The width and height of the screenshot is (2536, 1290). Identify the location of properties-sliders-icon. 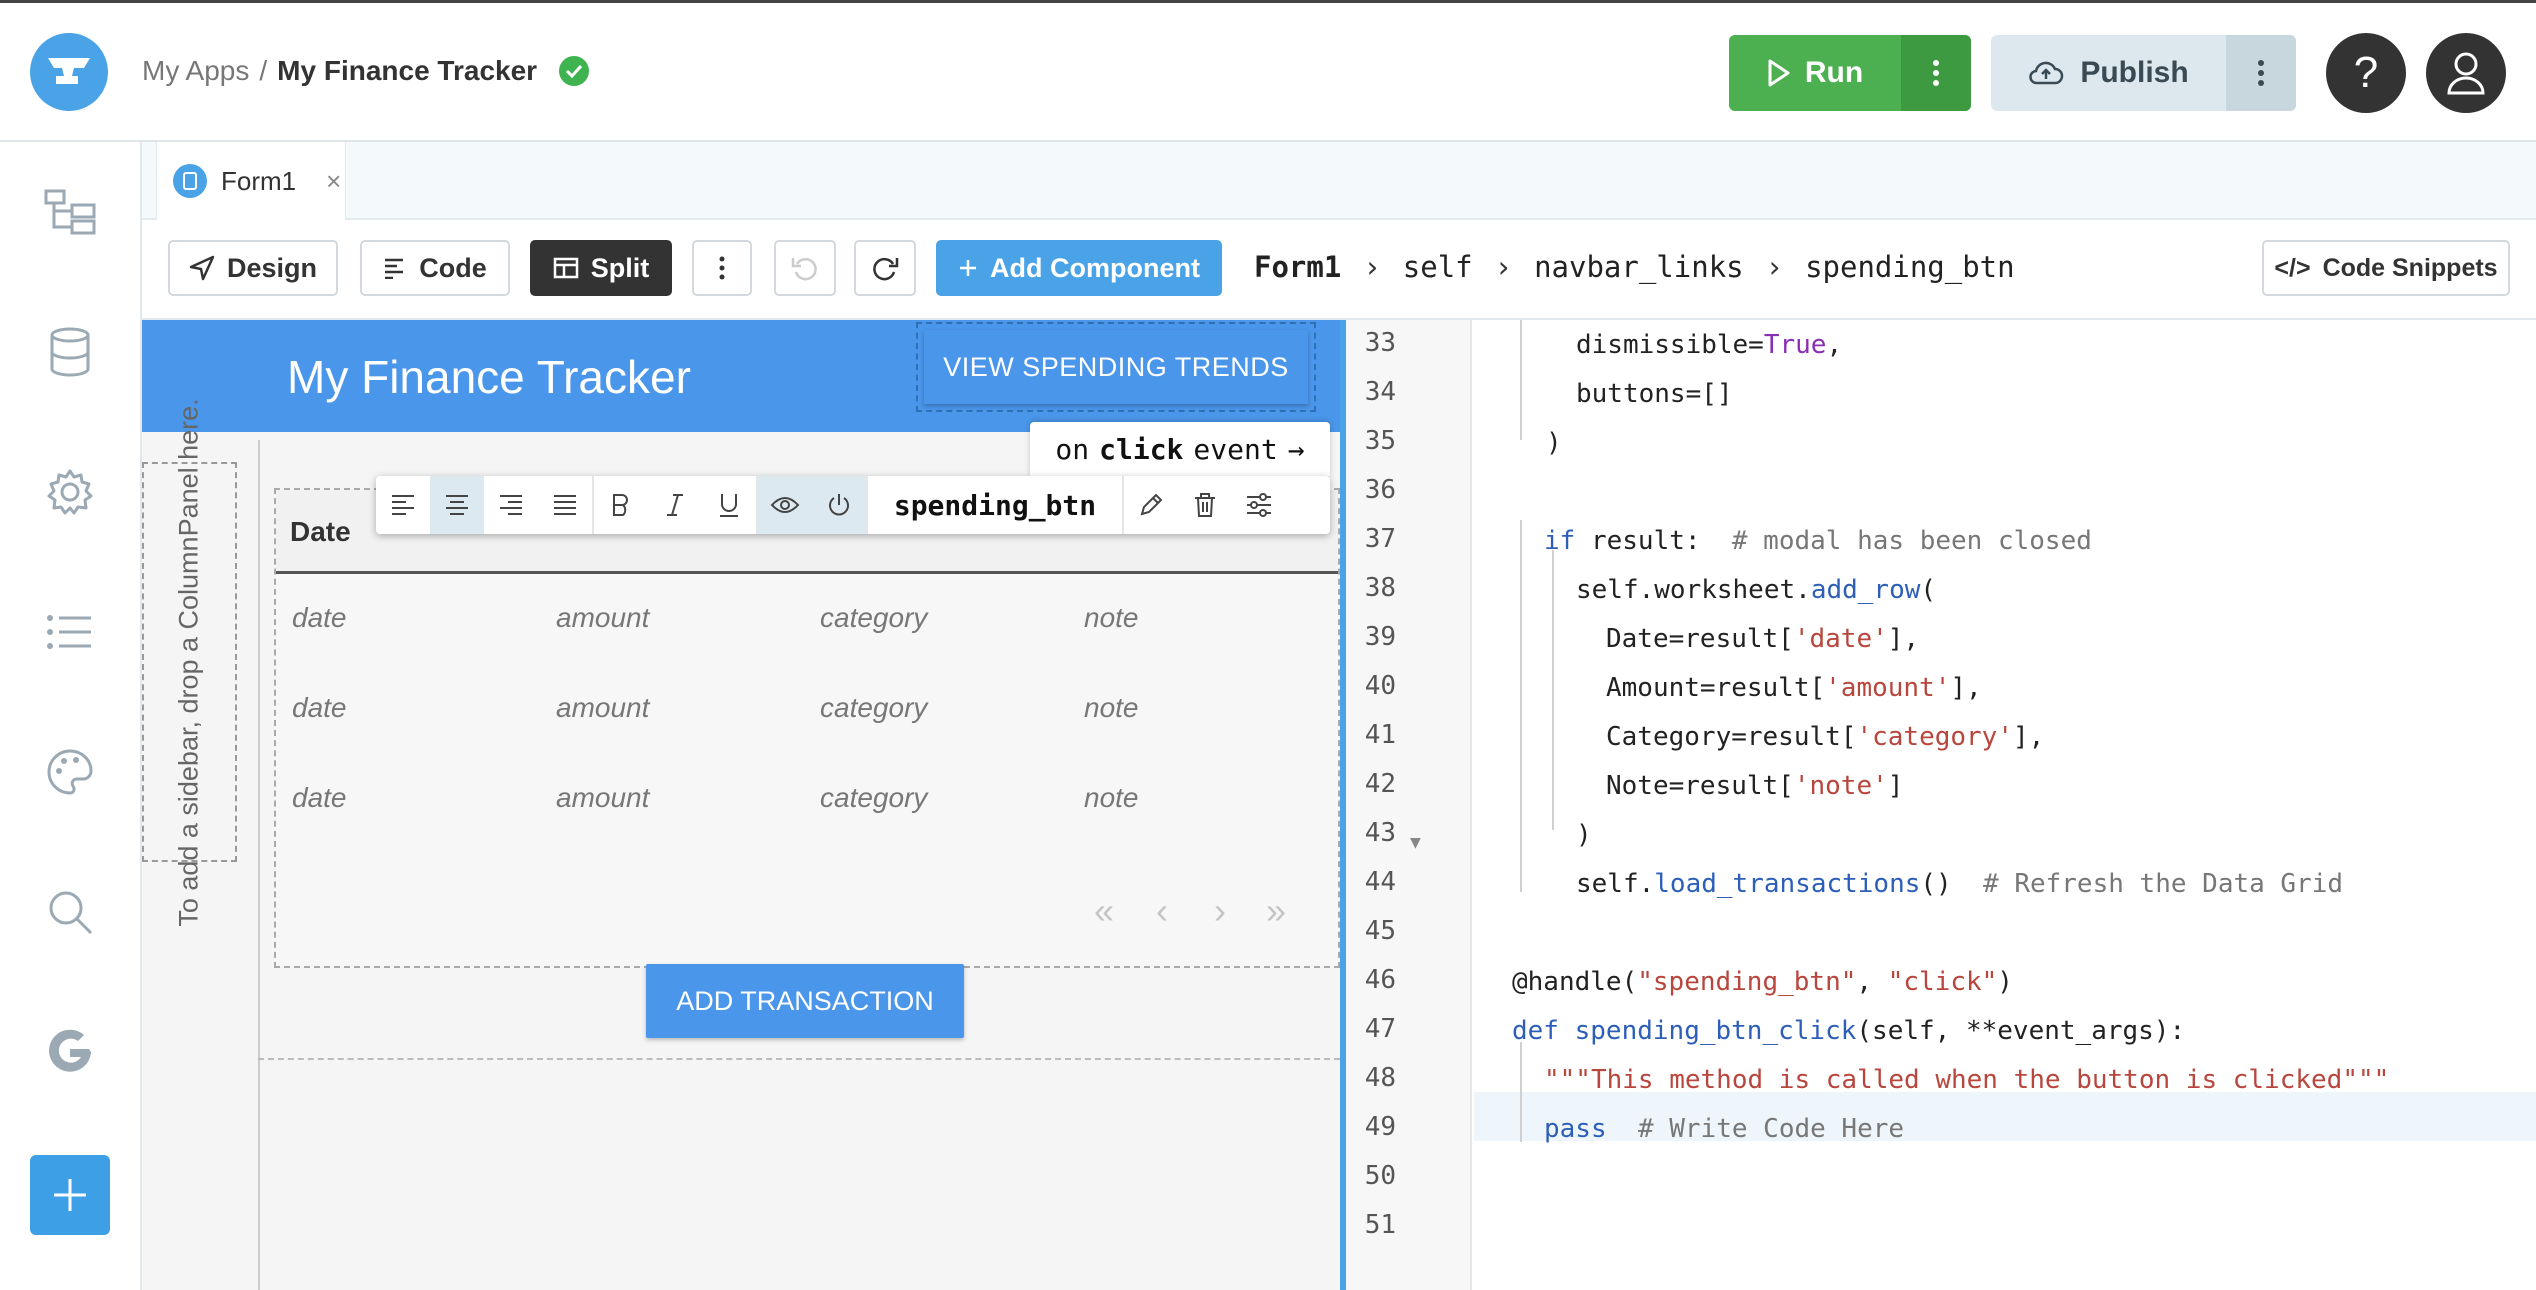
(1259, 505).